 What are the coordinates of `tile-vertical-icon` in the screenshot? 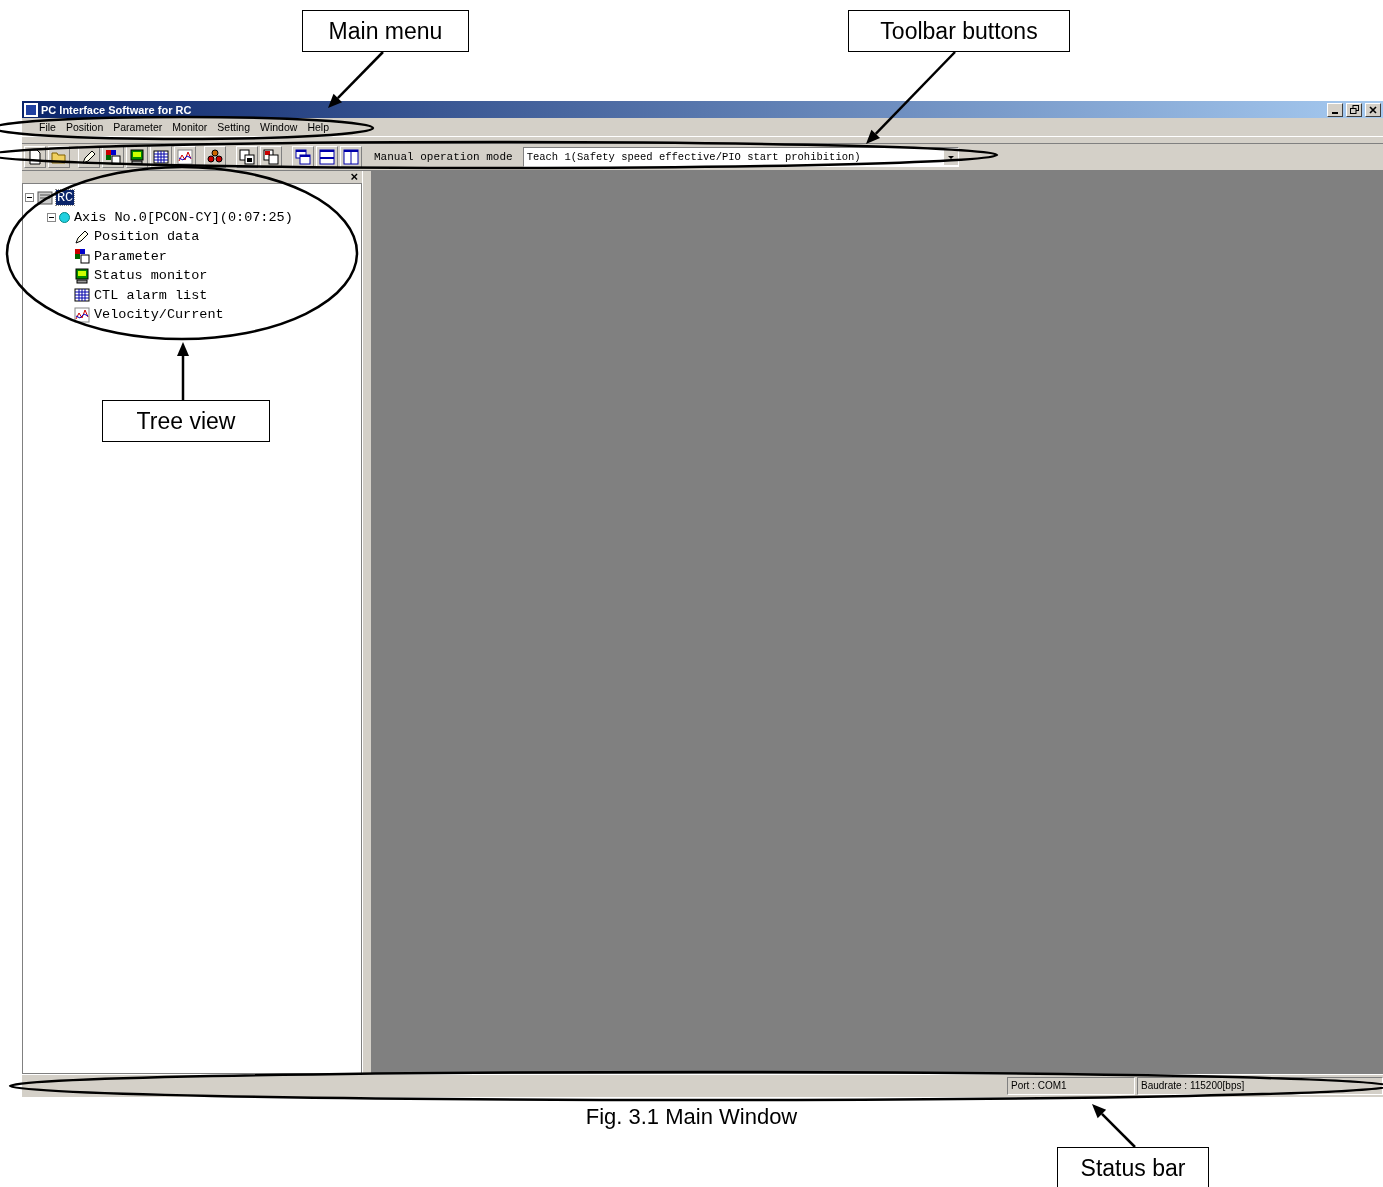 It's located at (351, 157).